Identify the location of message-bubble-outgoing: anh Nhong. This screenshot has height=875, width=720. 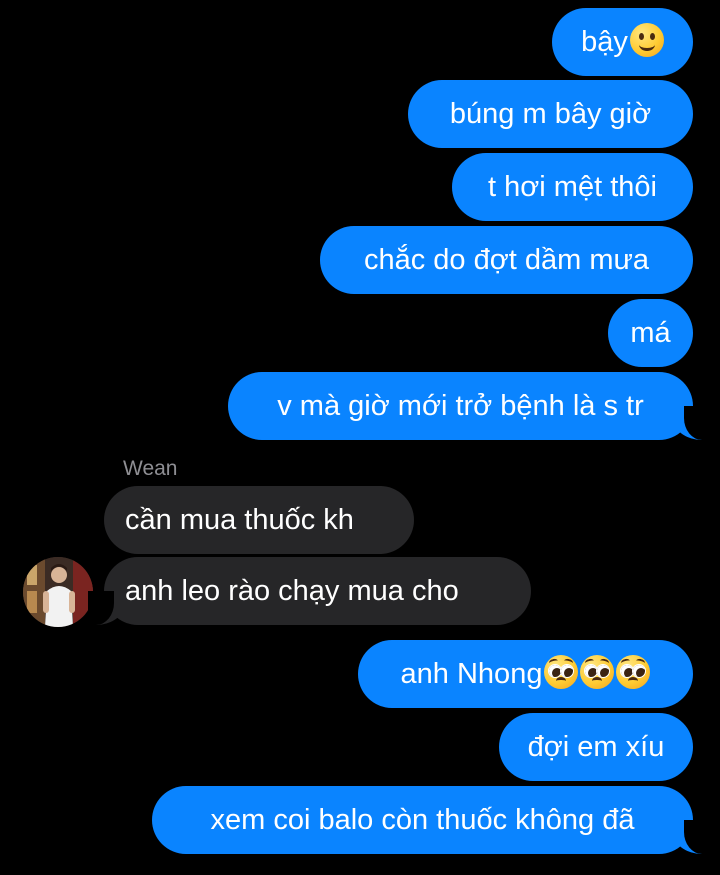
(525, 674).